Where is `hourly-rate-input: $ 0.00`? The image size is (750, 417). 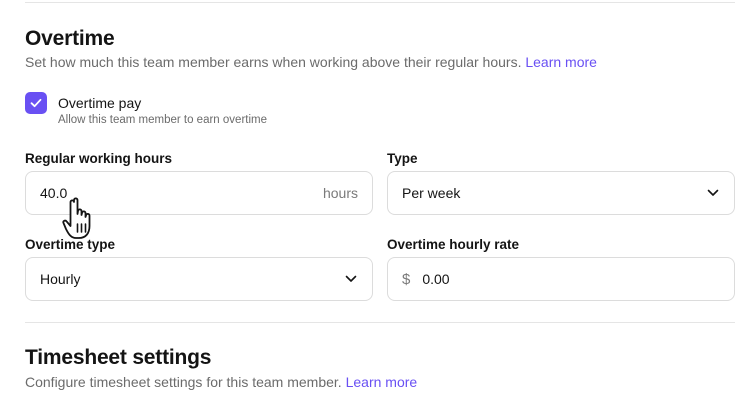
hourly-rate-input: $ 0.00 is located at coordinates (561, 279).